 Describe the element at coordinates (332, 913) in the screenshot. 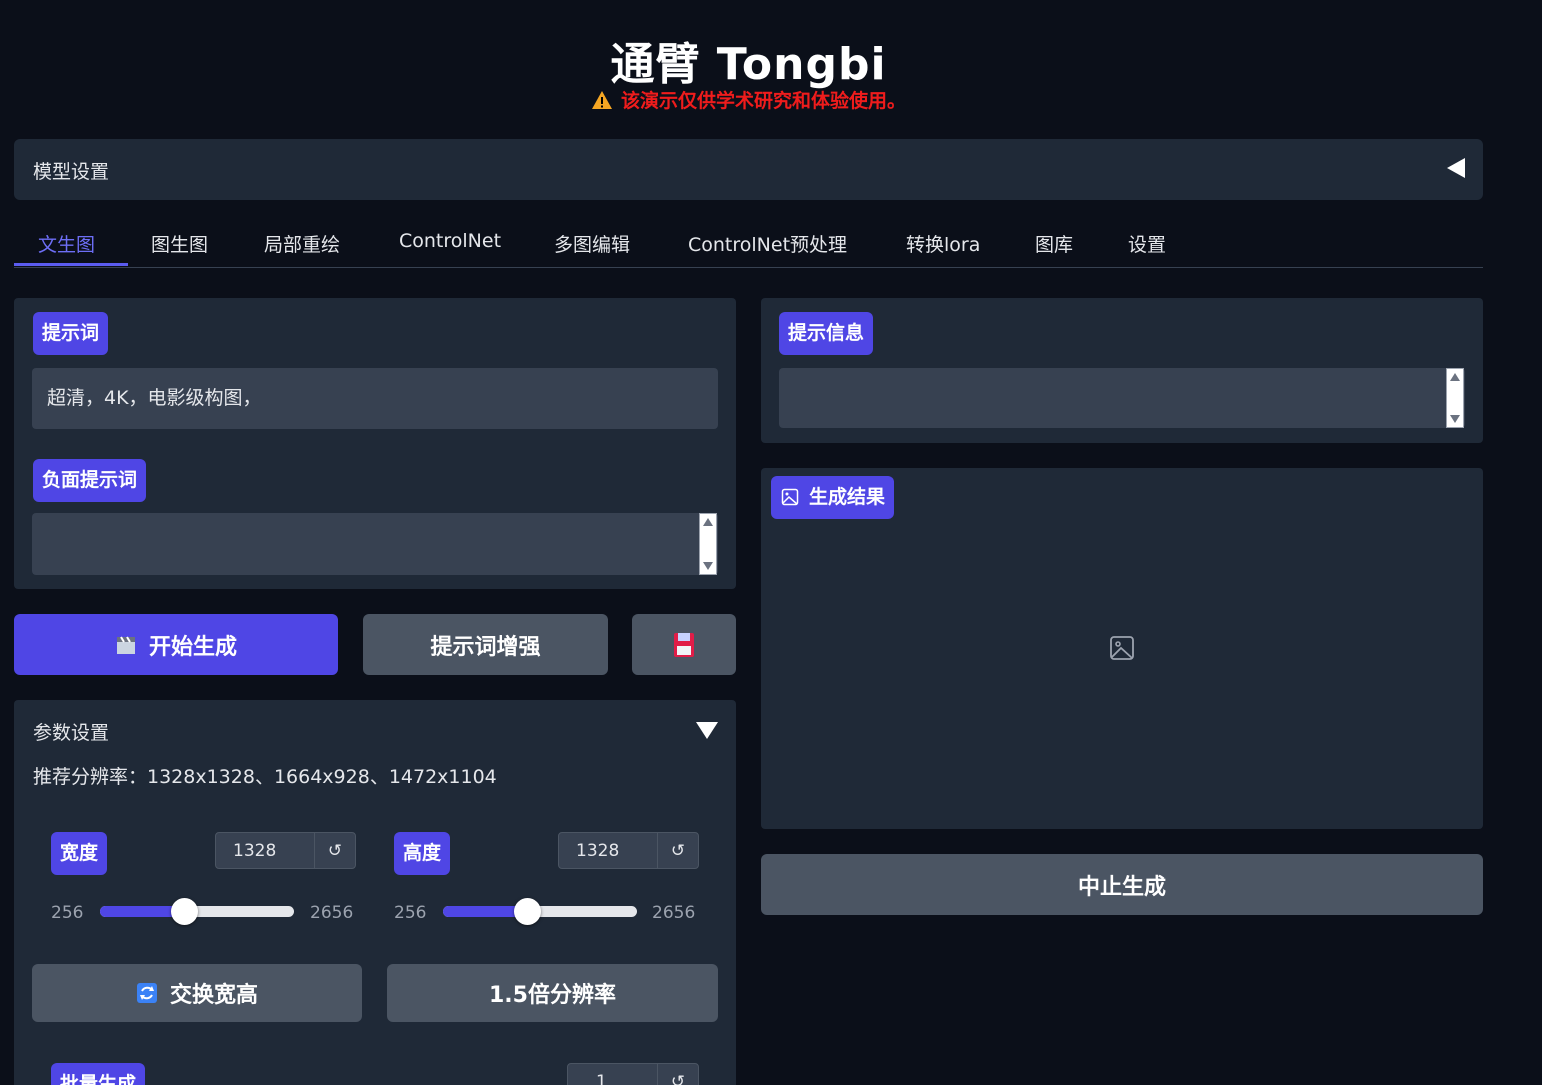

I see `width-max: 2656` at that location.